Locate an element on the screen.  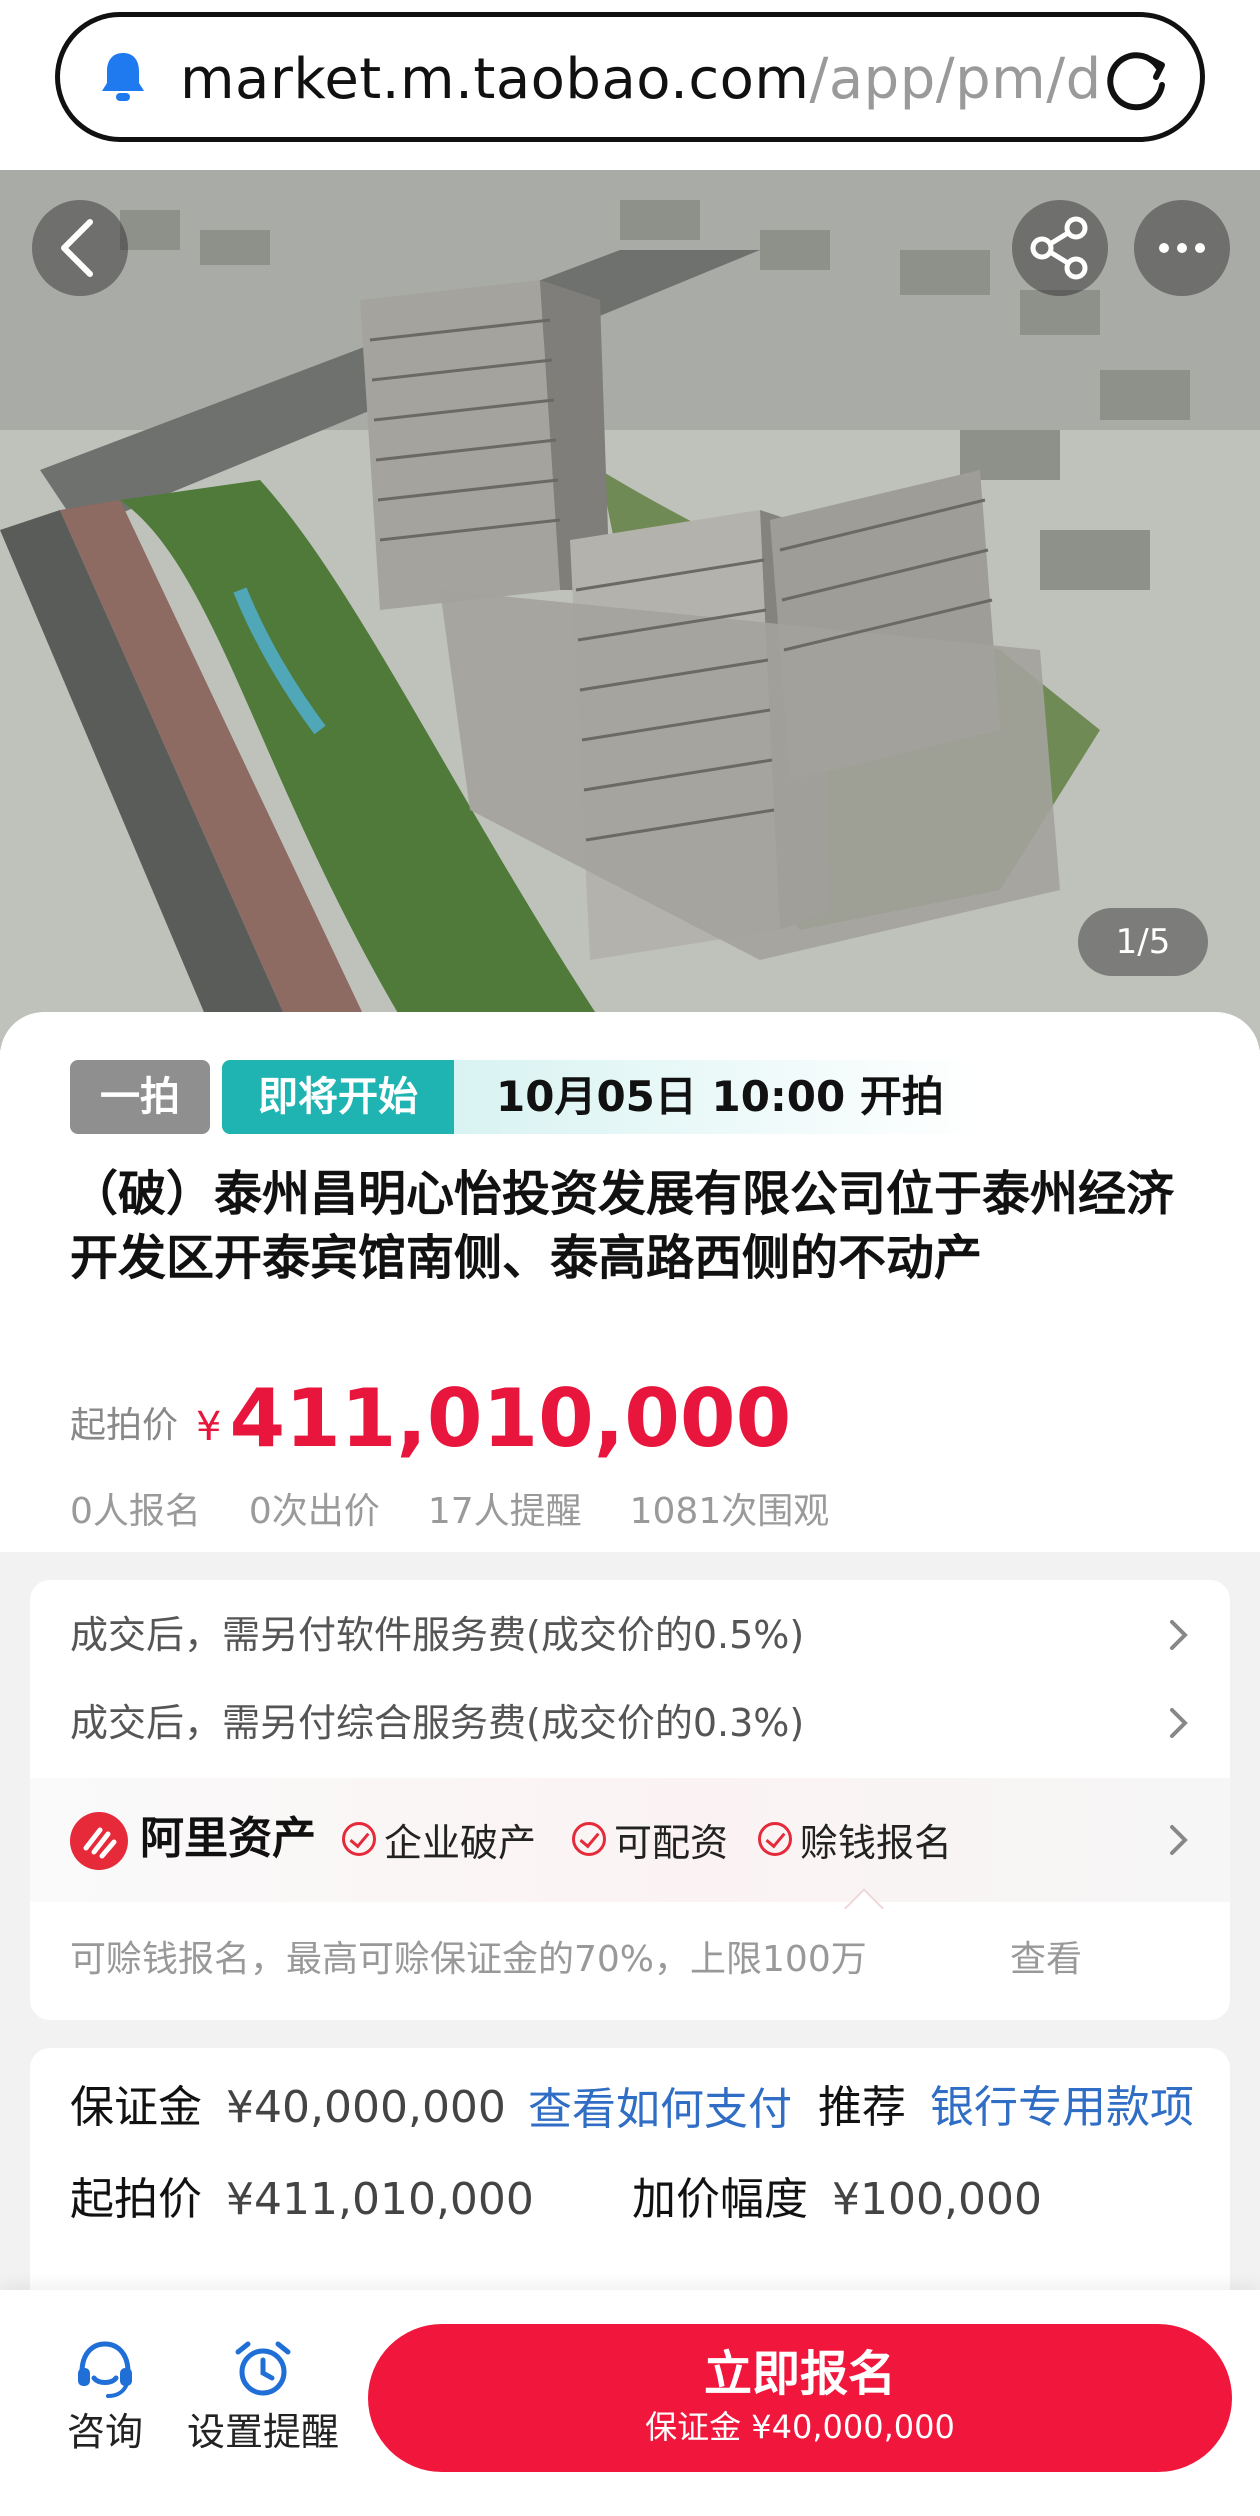
consult-label: 咨询 is located at coordinates (104, 2432).